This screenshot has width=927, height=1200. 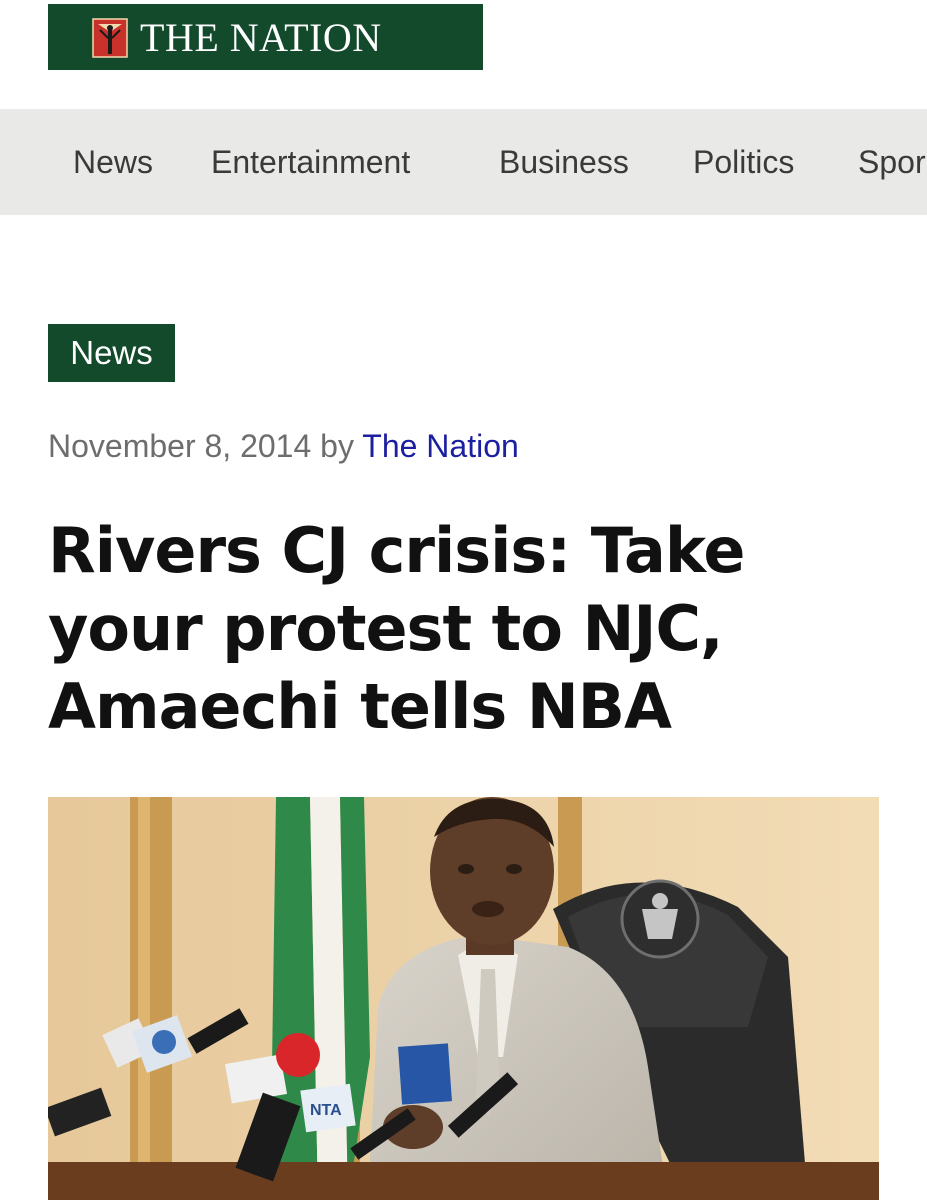 I want to click on category-badge: News, so click(x=111, y=353).